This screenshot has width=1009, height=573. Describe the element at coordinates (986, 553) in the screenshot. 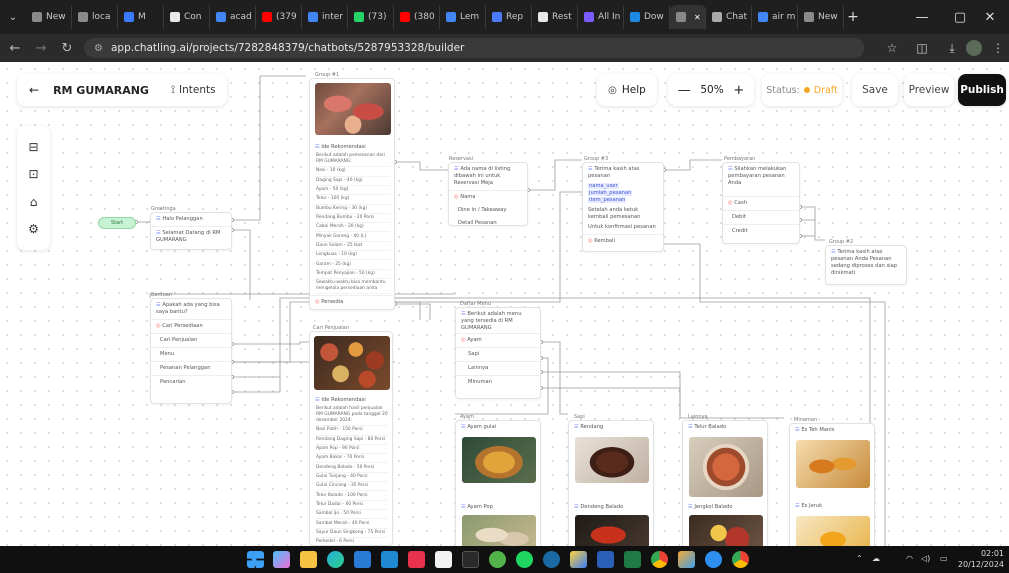

I see `clock-time: 02:01` at that location.